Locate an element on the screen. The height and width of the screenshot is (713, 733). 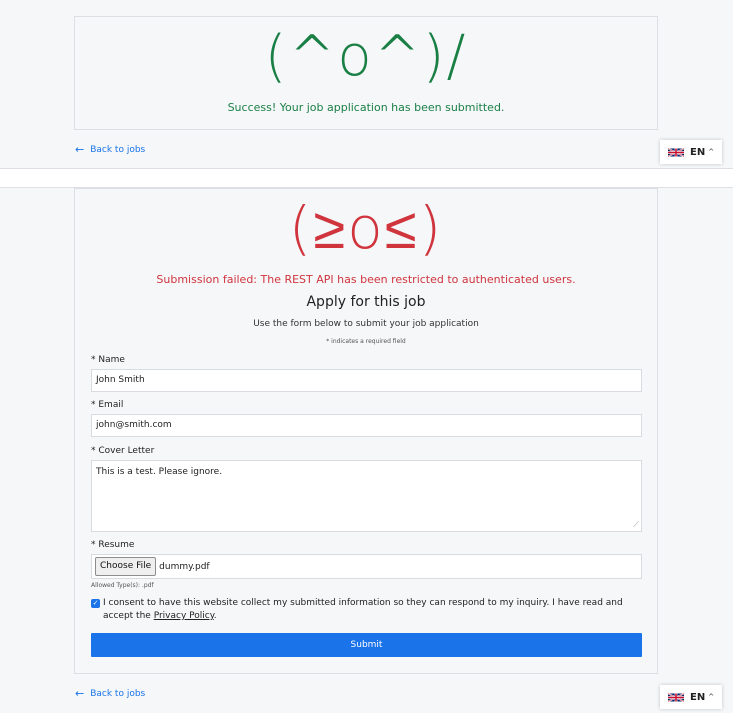
submit-button: Submit is located at coordinates (366, 645).